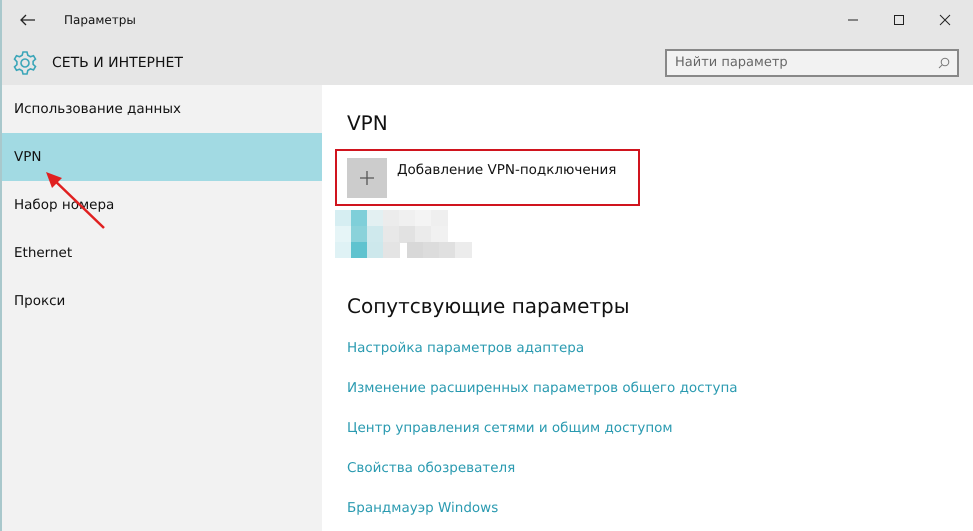  Describe the element at coordinates (812, 62) in the screenshot. I see `search-field: Найти параметр` at that location.